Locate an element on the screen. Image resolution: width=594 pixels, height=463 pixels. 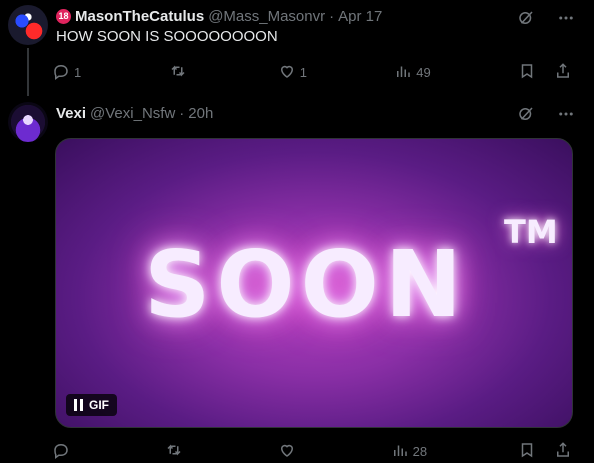
like-count: 1 is located at coordinates (303, 72).